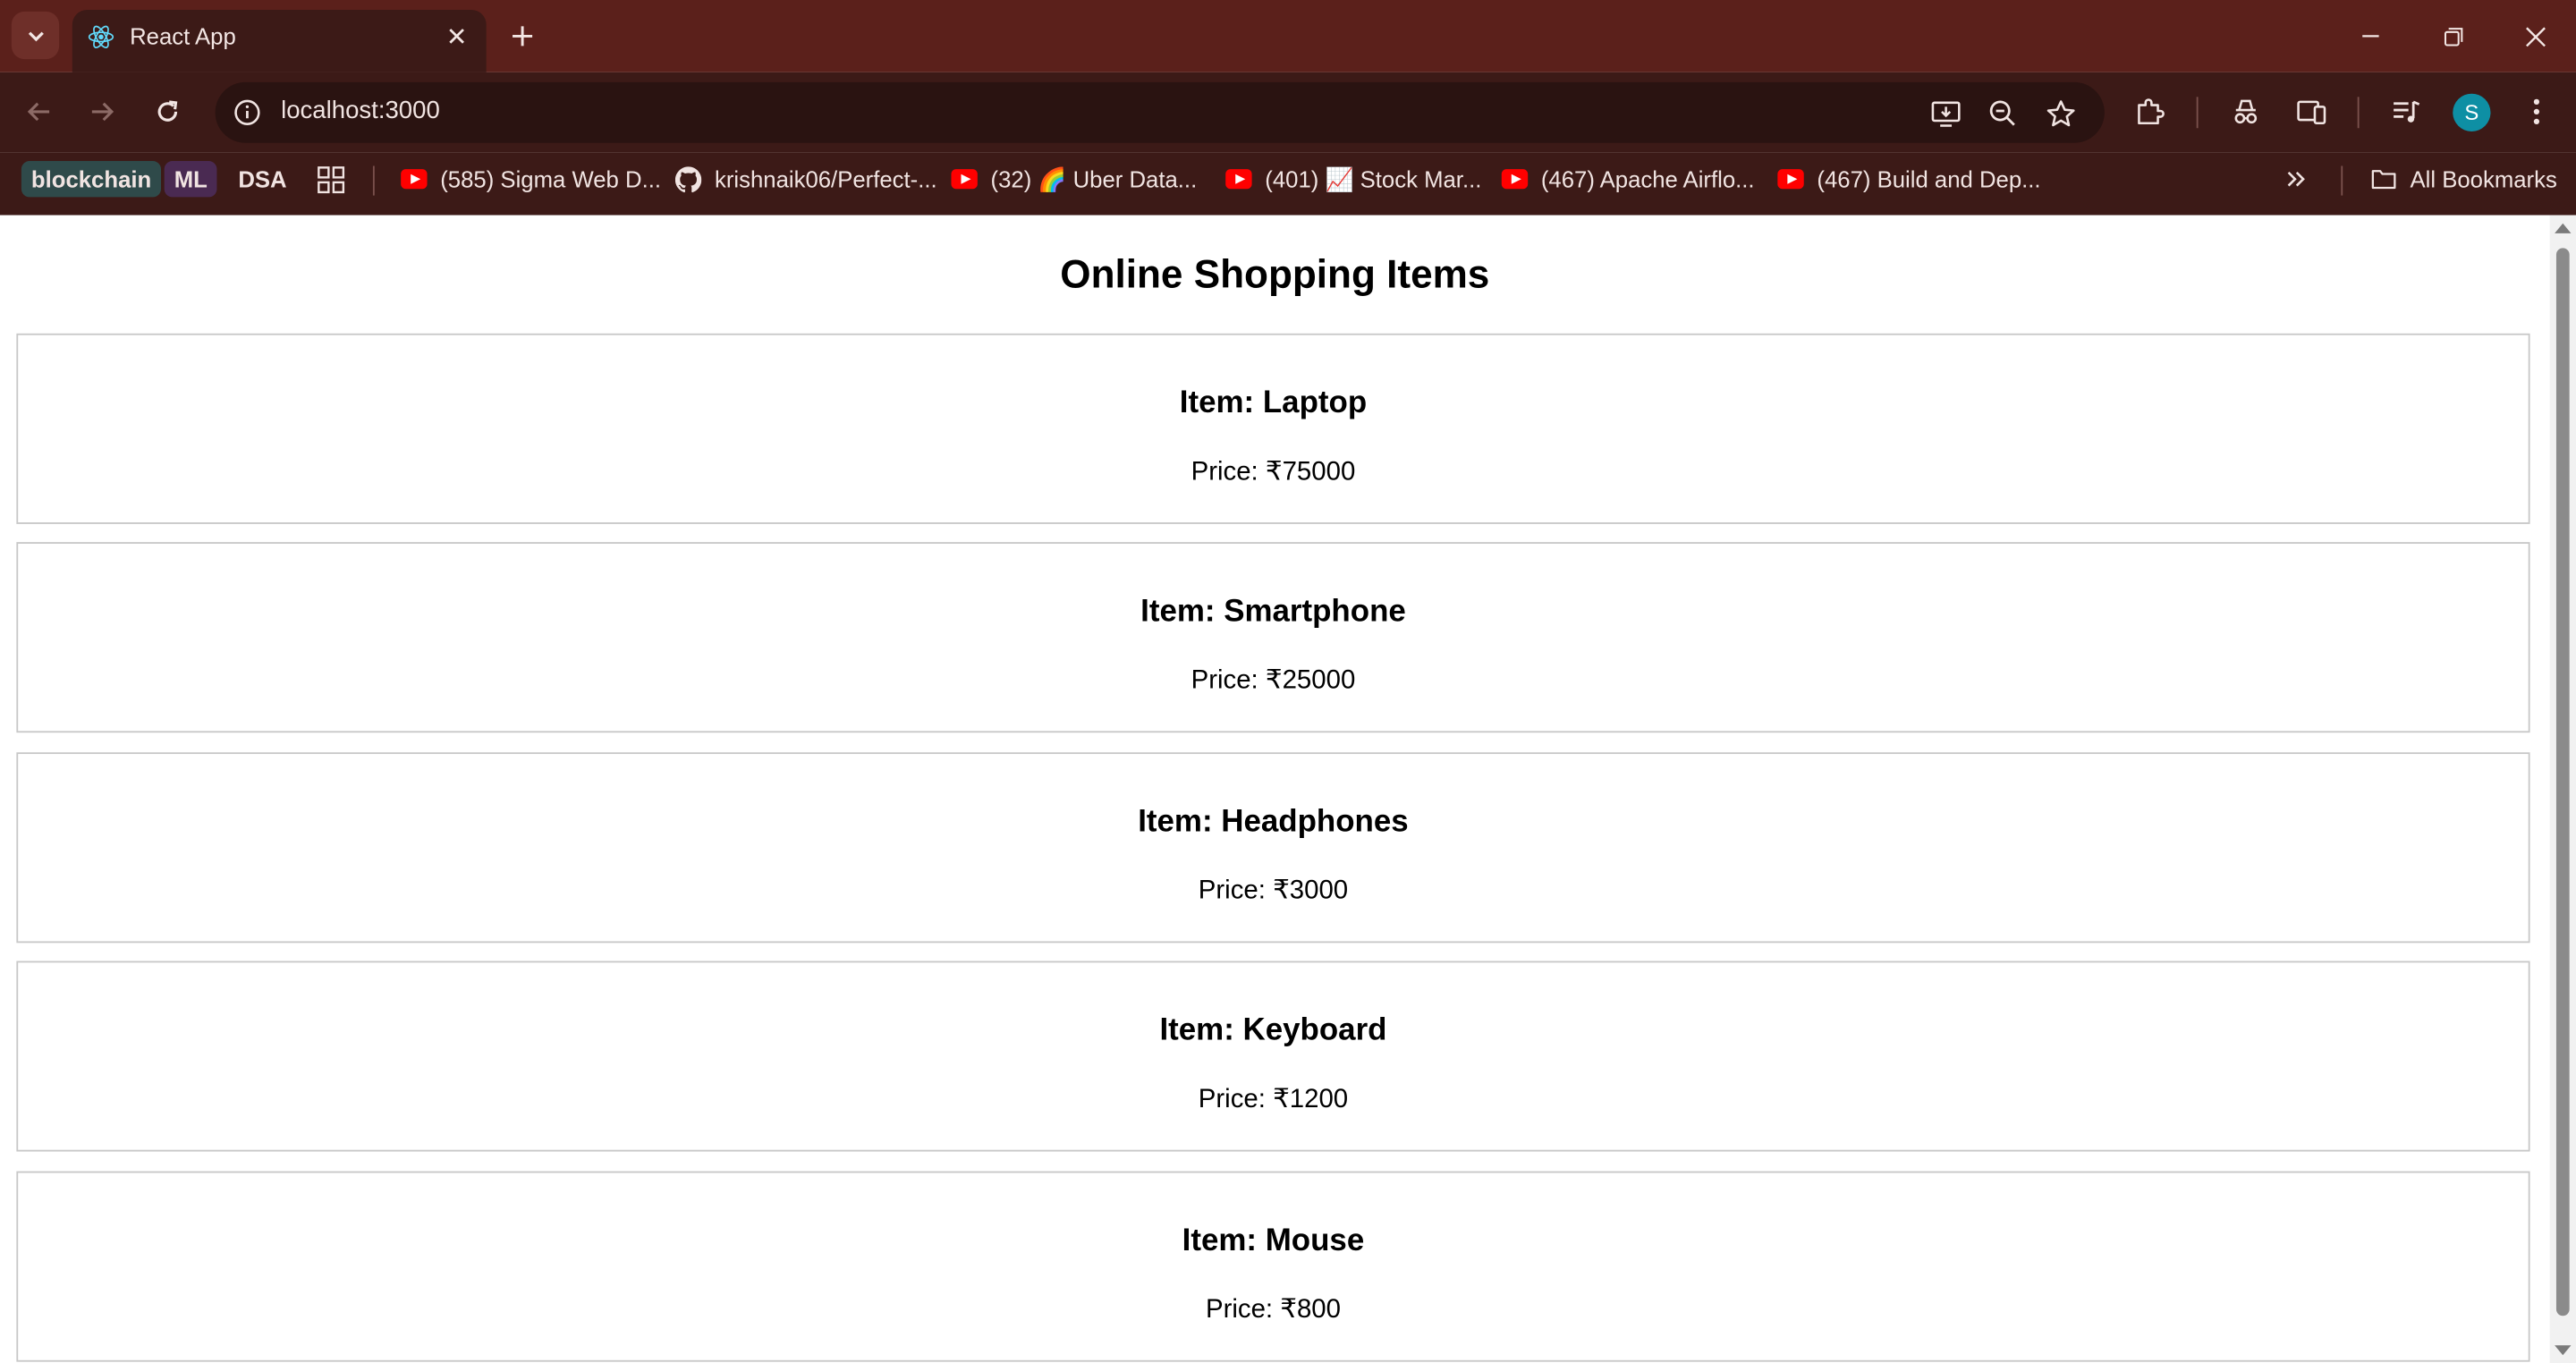  What do you see at coordinates (1273, 1310) in the screenshot?
I see `item-price: Price: ₹800` at bounding box center [1273, 1310].